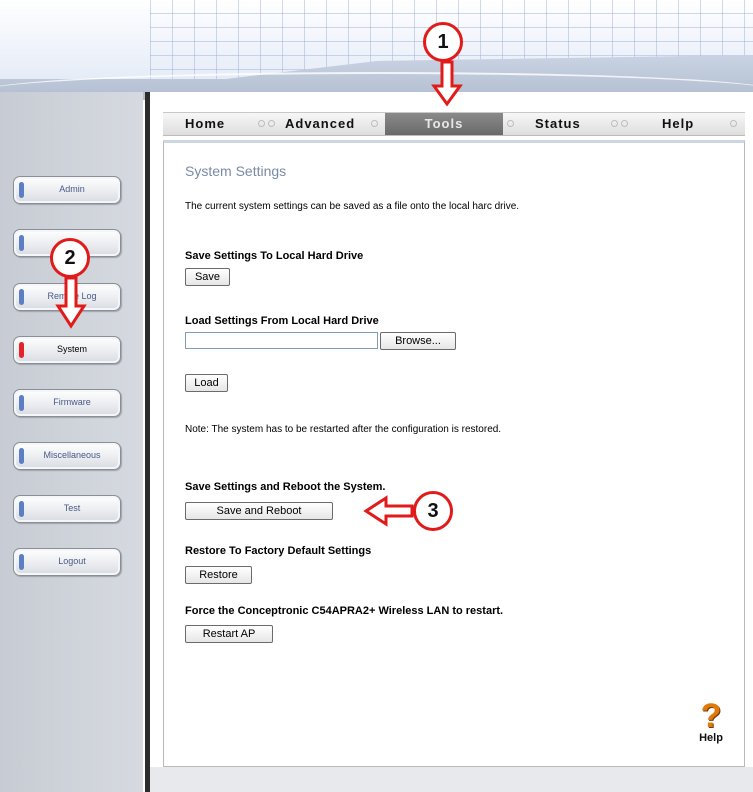 The image size is (753, 792). What do you see at coordinates (433, 511) in the screenshot?
I see `annotation-marker-3: 3` at bounding box center [433, 511].